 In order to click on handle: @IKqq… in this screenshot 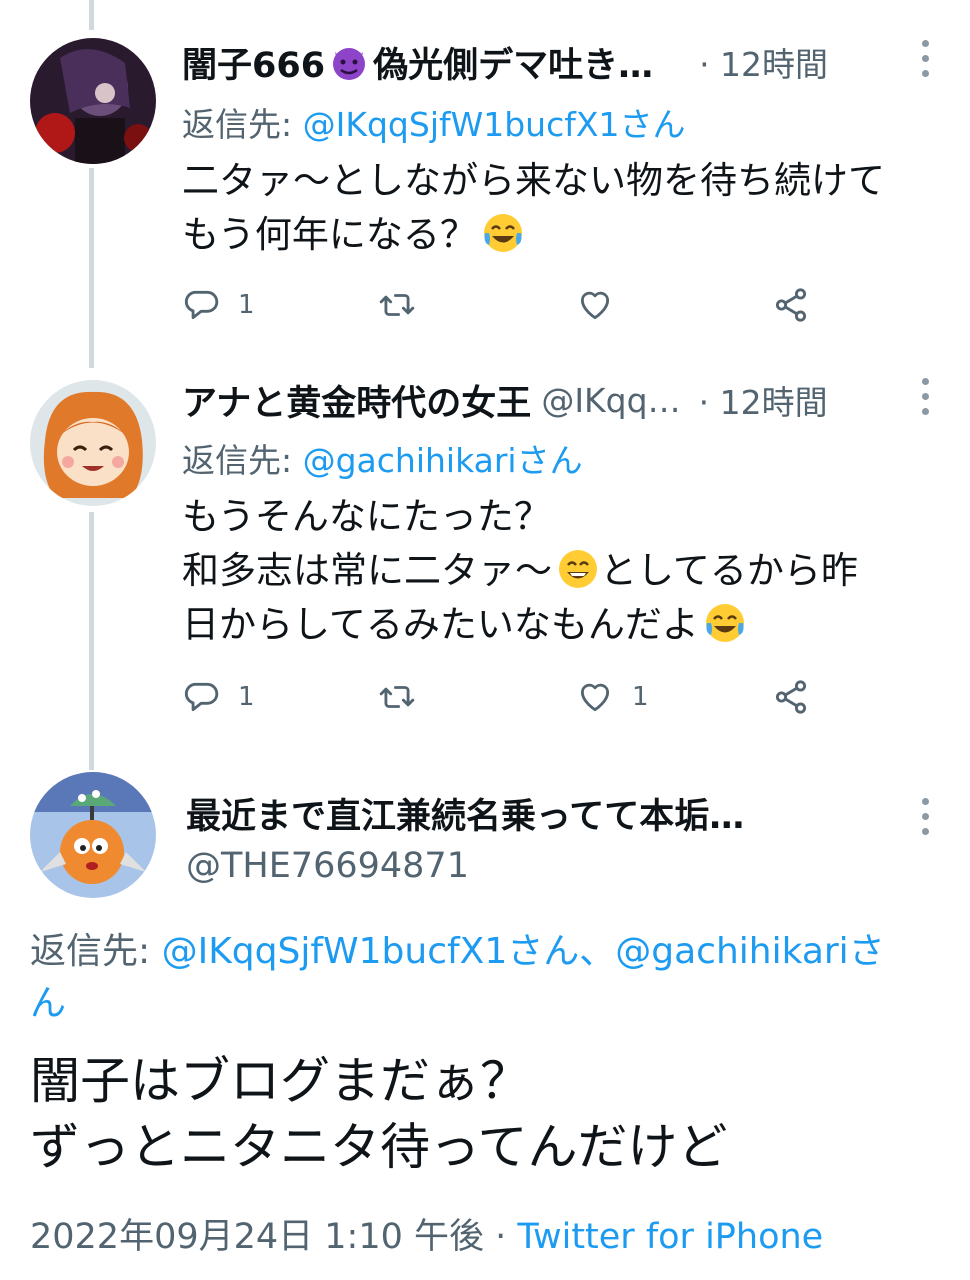, I will do `click(610, 400)`.